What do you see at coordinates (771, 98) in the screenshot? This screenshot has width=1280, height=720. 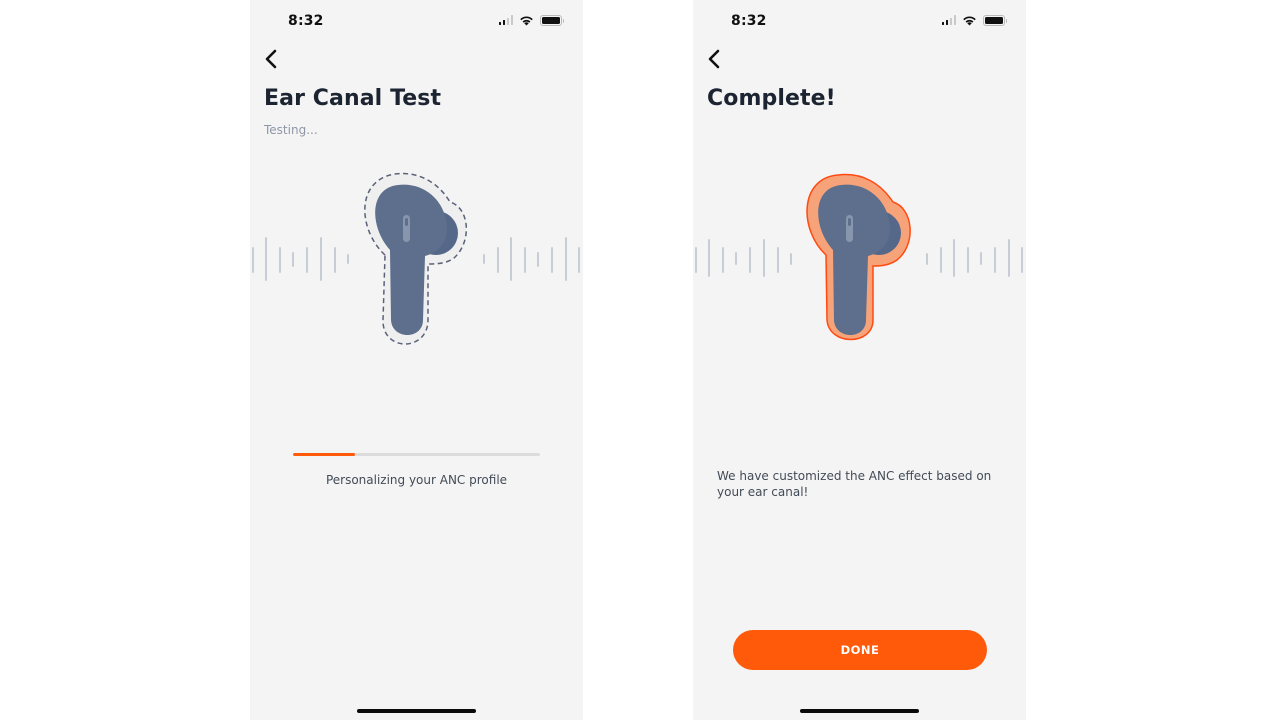 I see `page-title: Complete!` at bounding box center [771, 98].